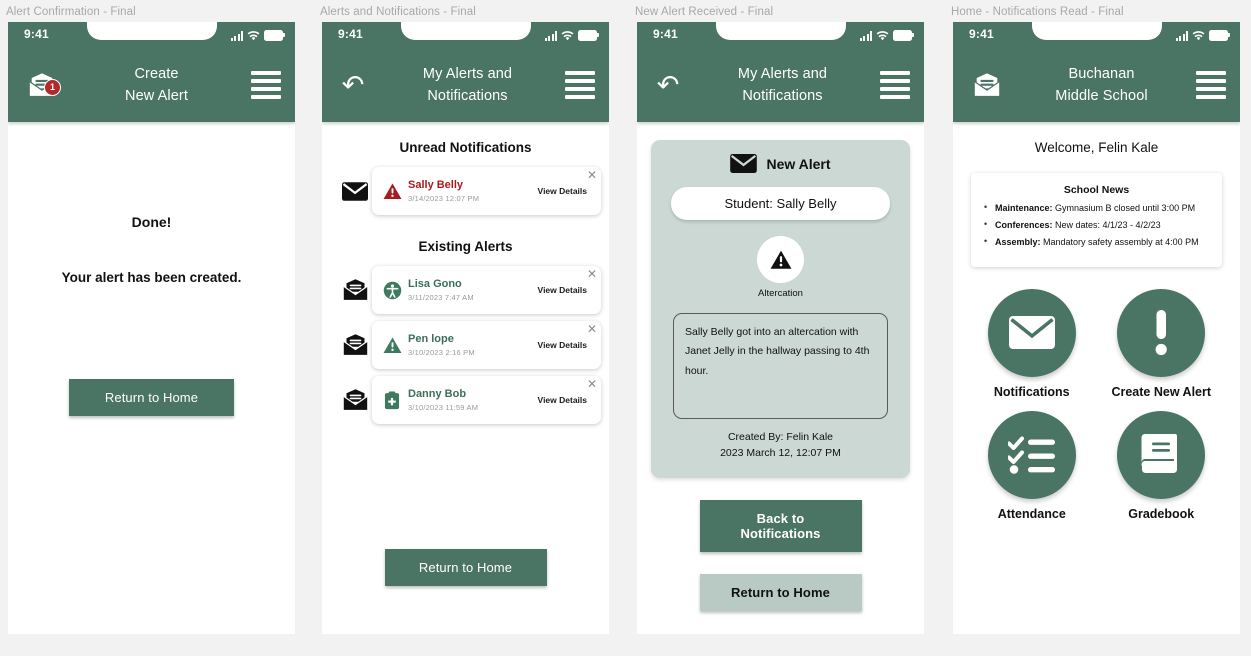  Describe the element at coordinates (1031, 455) in the screenshot. I see `checklist-icon` at that location.